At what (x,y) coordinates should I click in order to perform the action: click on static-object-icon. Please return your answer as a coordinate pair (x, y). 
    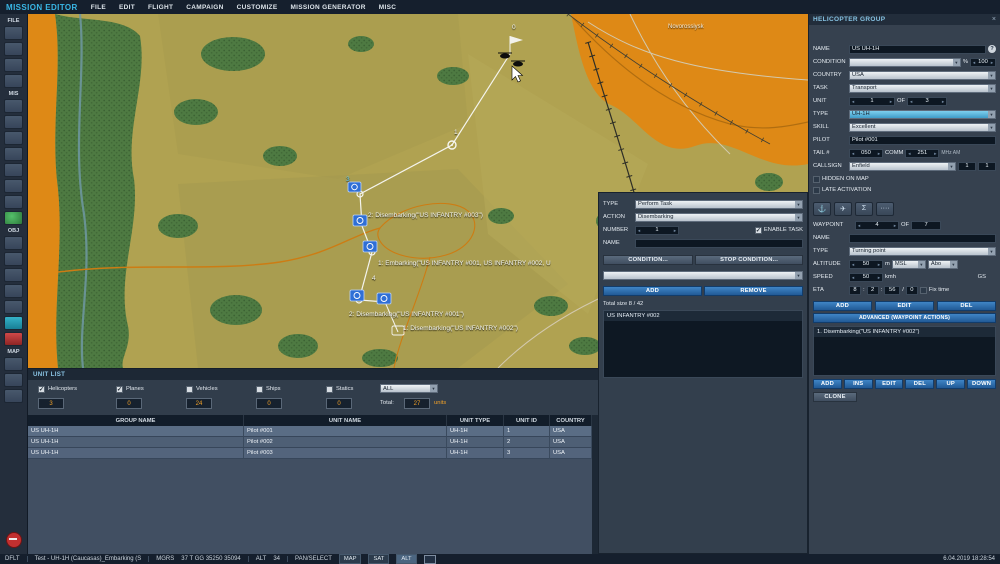
    Looking at the image, I should click on (13, 170).